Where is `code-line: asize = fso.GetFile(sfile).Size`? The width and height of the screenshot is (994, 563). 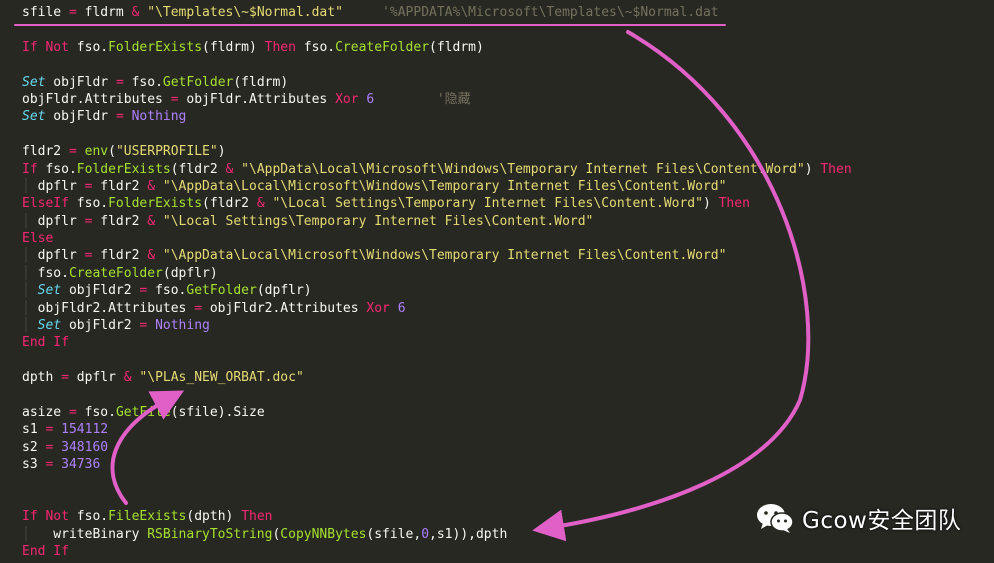
code-line: asize = fso.GetFile(sfile).Size is located at coordinates (508, 412).